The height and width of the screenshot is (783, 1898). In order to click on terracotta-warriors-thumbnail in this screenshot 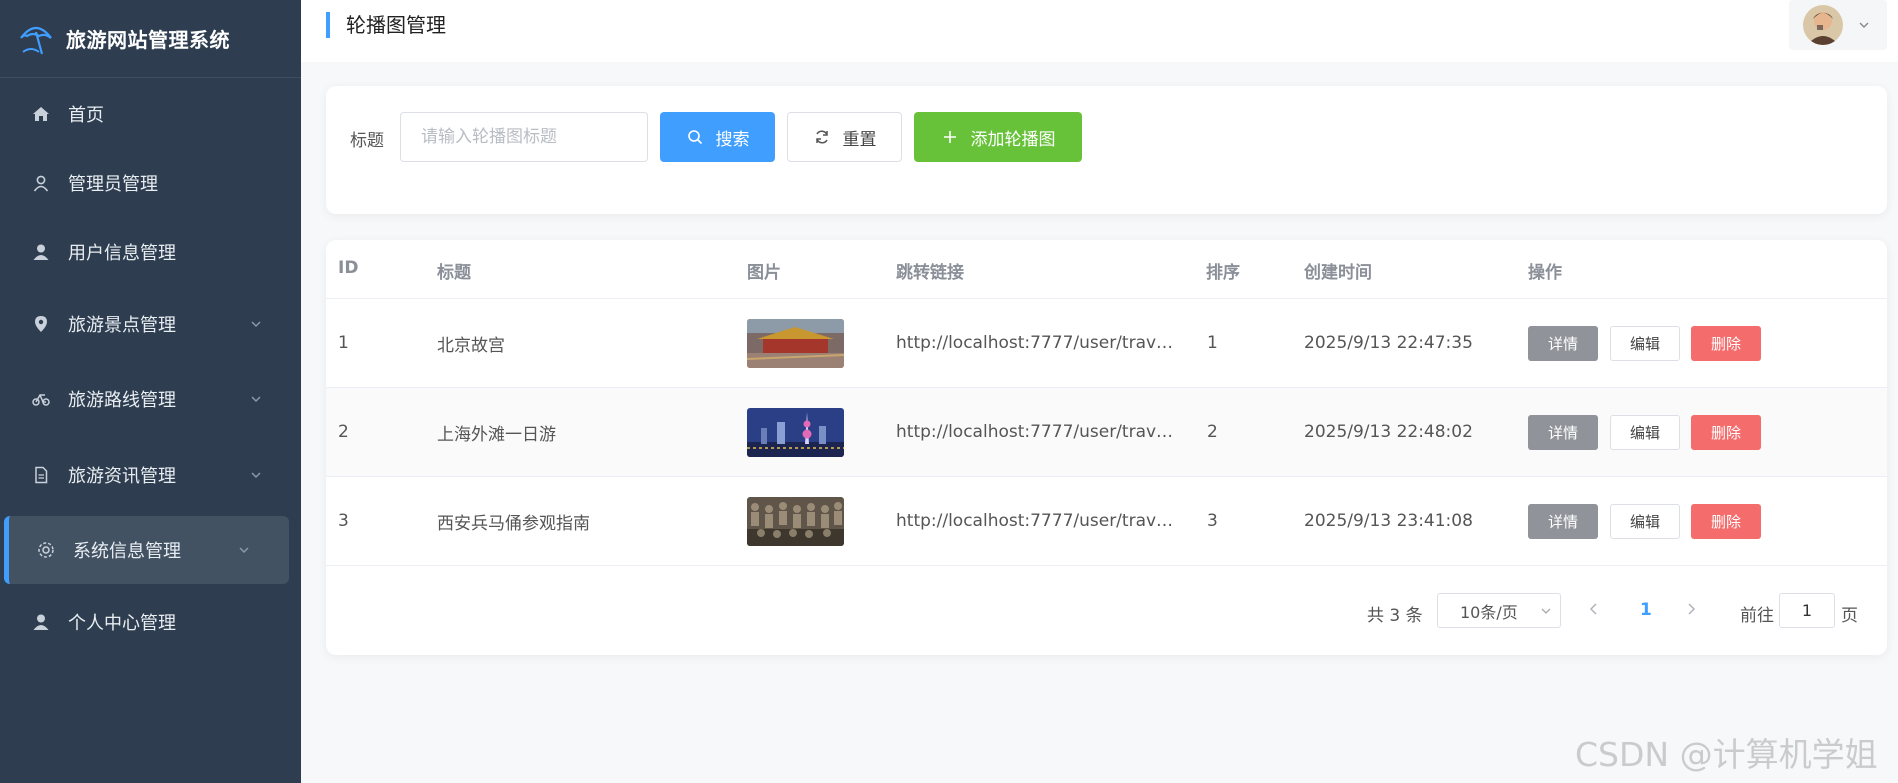, I will do `click(795, 521)`.